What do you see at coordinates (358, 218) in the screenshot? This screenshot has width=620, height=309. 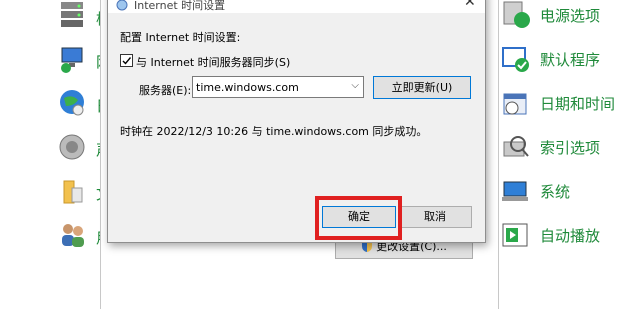 I see `highlight-box` at bounding box center [358, 218].